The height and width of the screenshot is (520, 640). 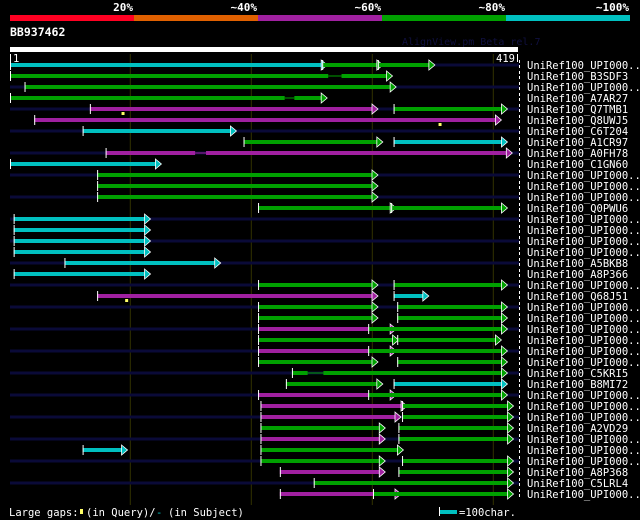 I want to click on scale-bar, so click(x=448, y=512).